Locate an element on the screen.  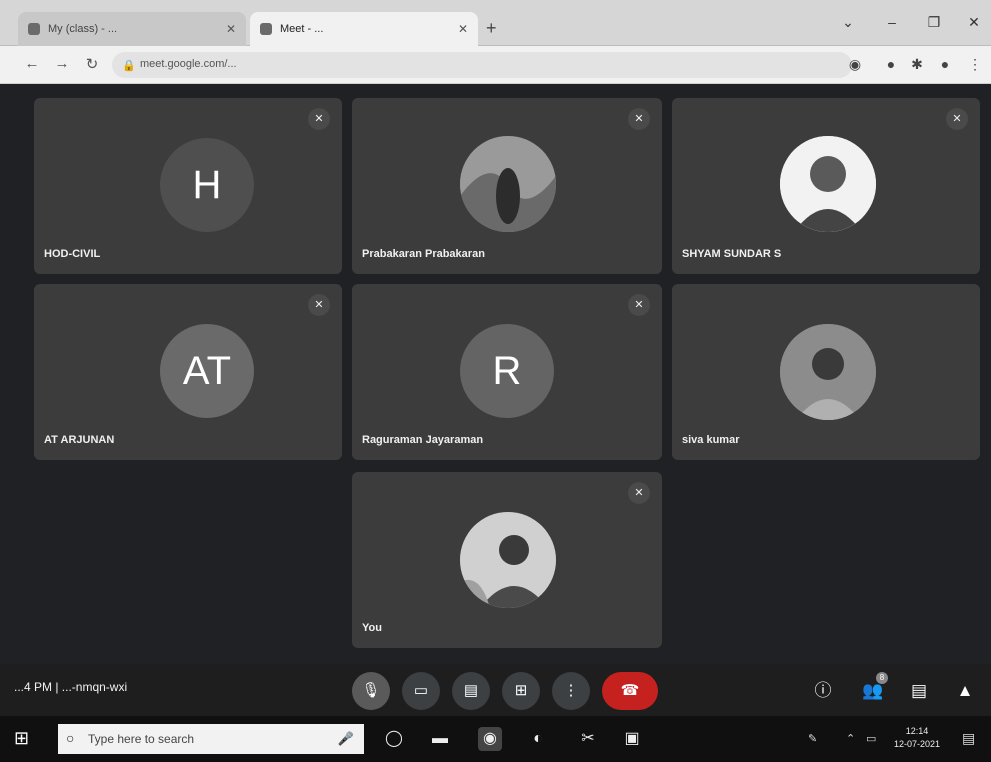
avatar: H is located at coordinates (207, 185).